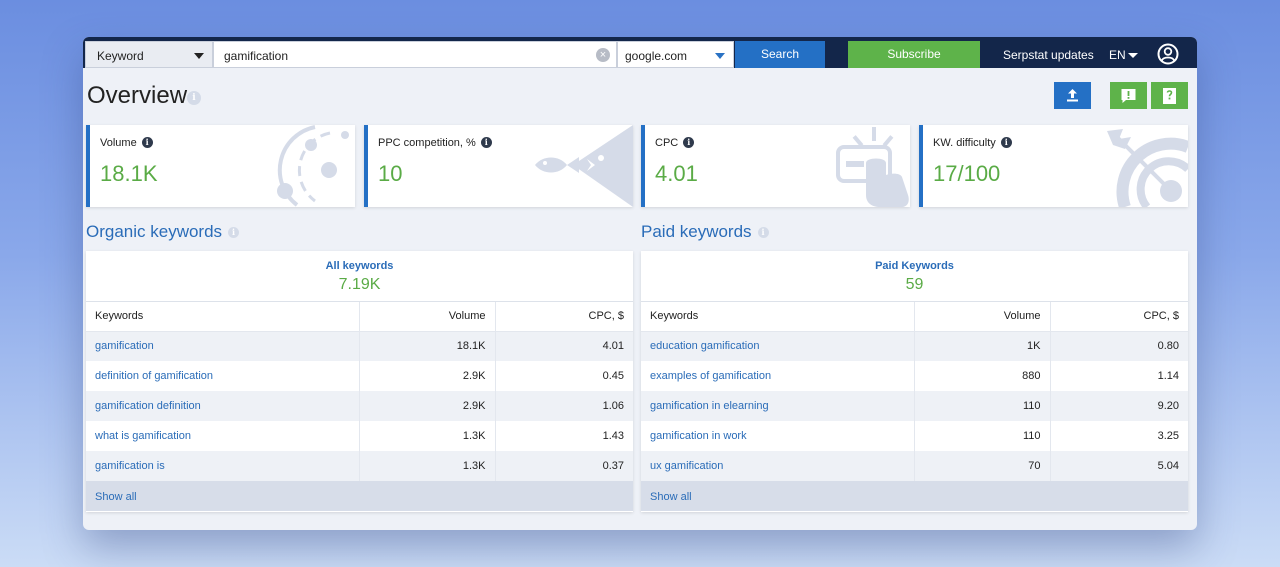  What do you see at coordinates (223, 436) in the screenshot?
I see `keyword-link: what is gamification` at bounding box center [223, 436].